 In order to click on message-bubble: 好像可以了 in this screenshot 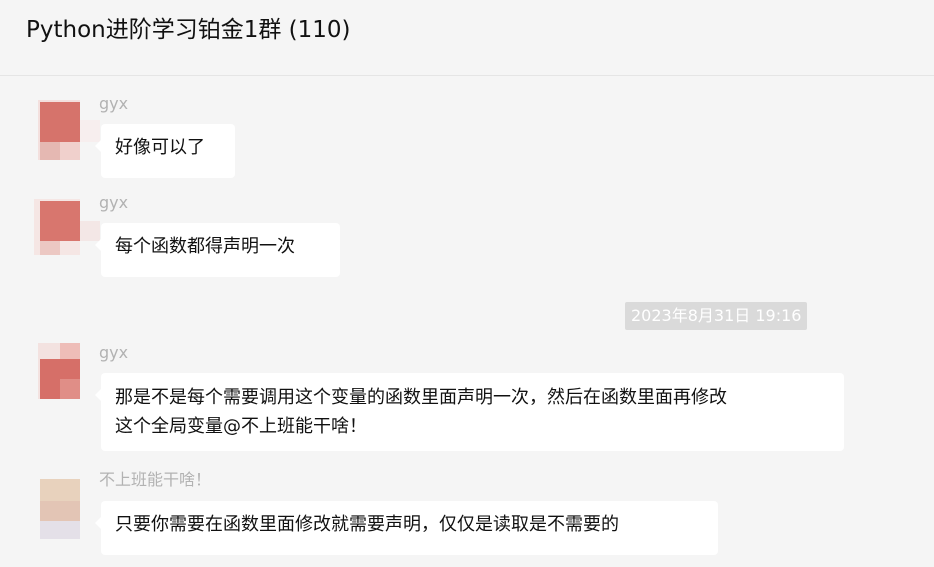, I will do `click(165, 151)`.